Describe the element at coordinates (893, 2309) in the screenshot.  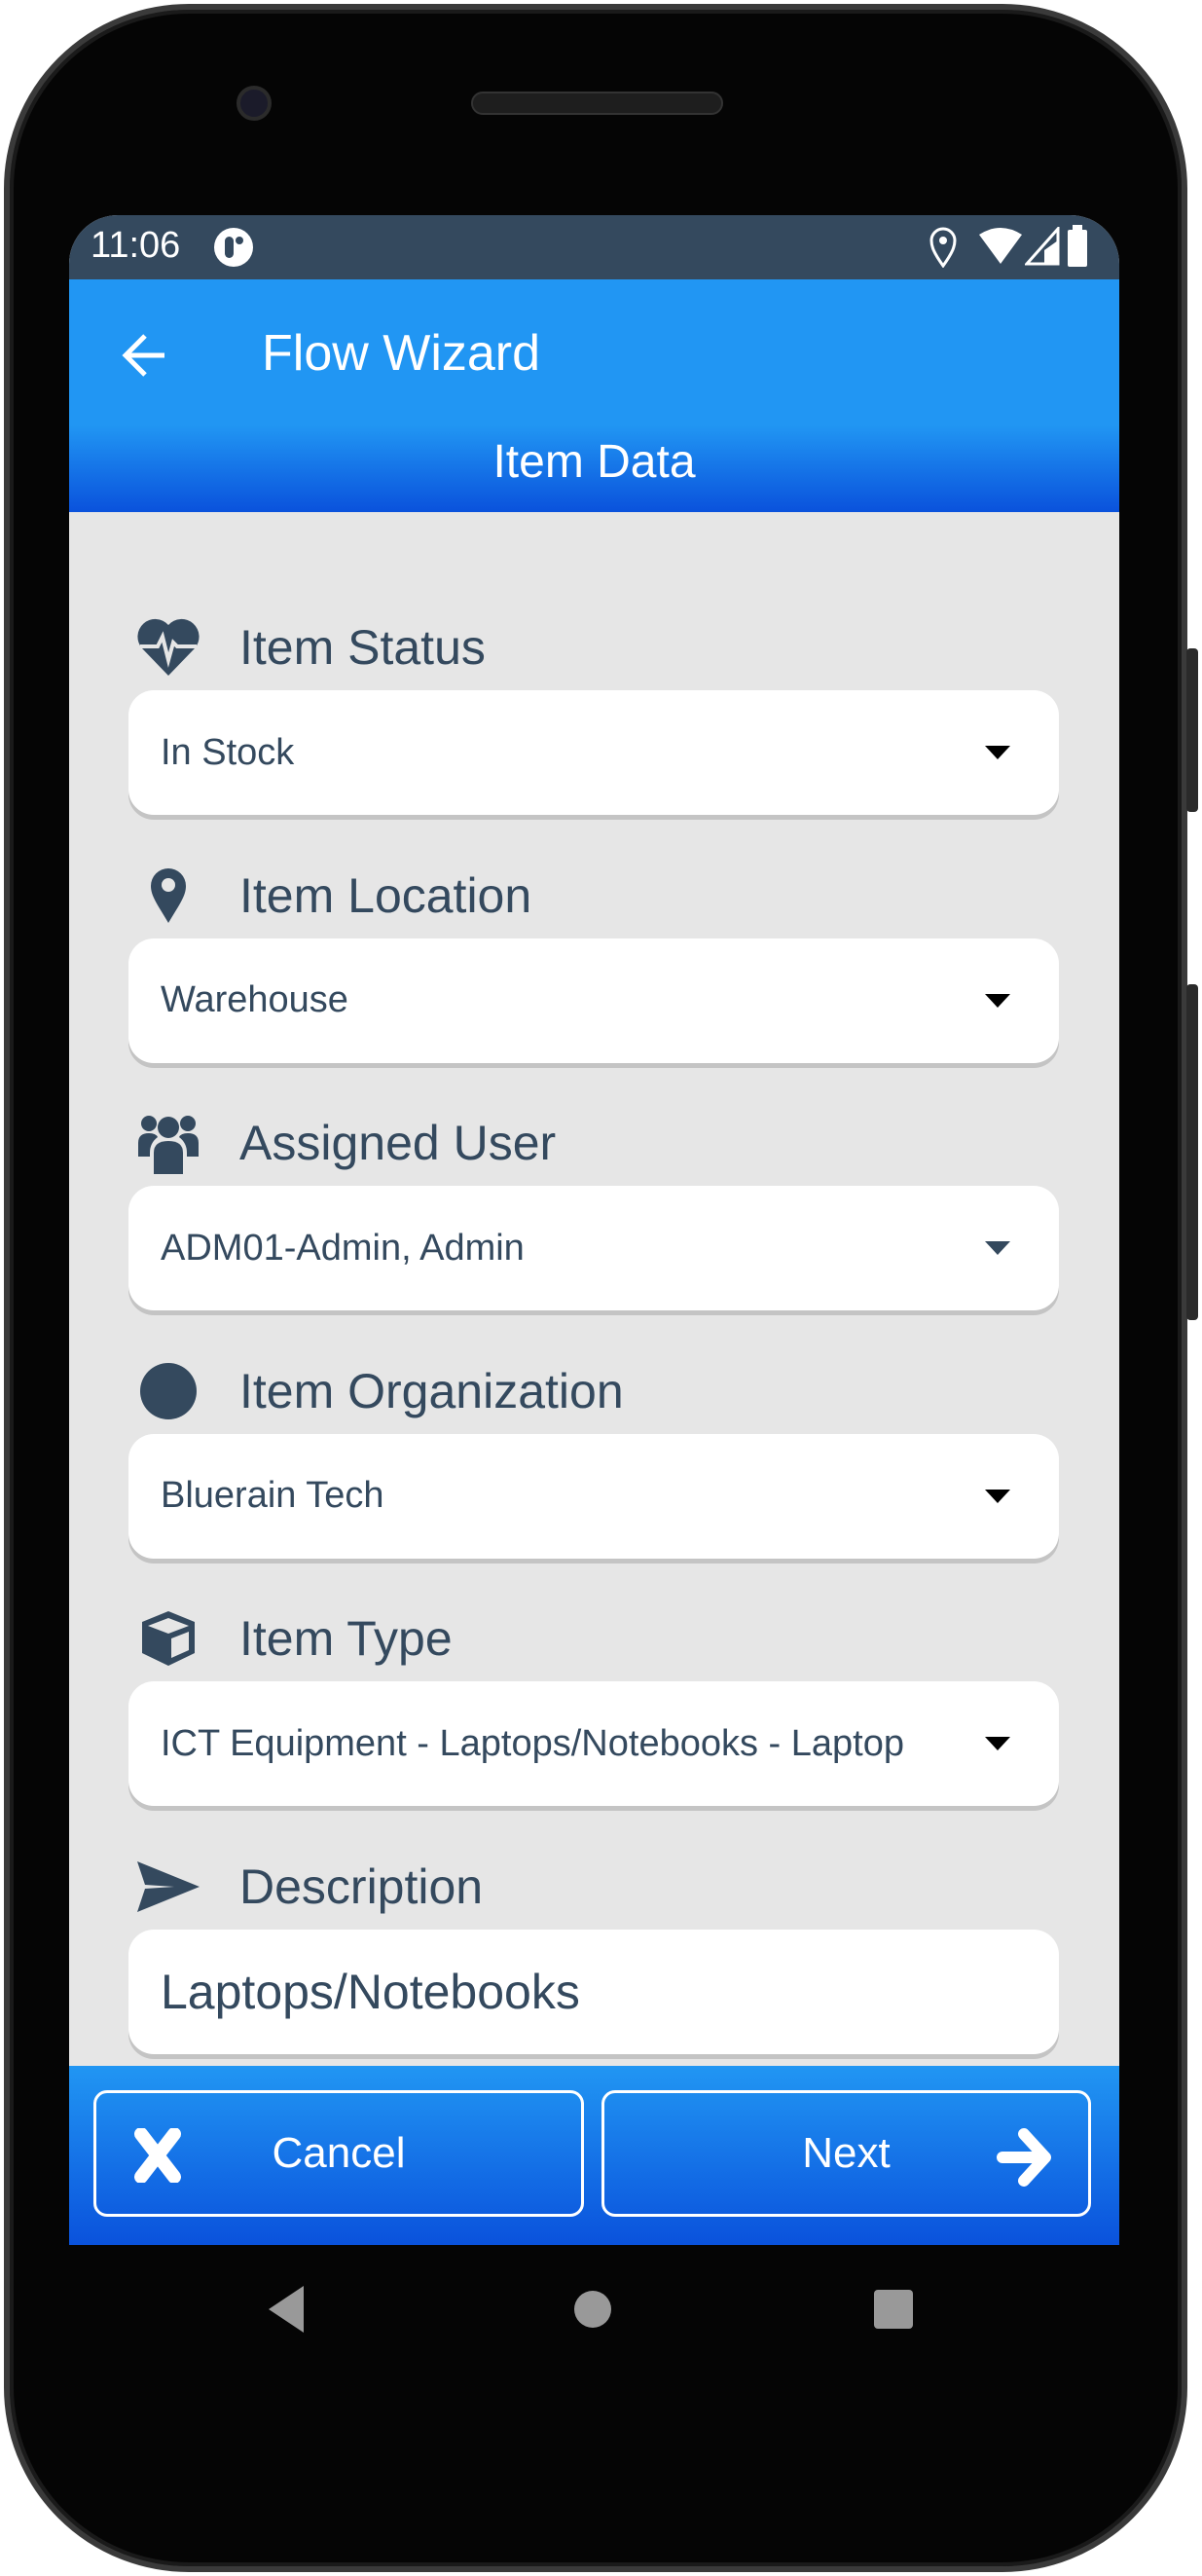
I see `nav-recents-button` at that location.